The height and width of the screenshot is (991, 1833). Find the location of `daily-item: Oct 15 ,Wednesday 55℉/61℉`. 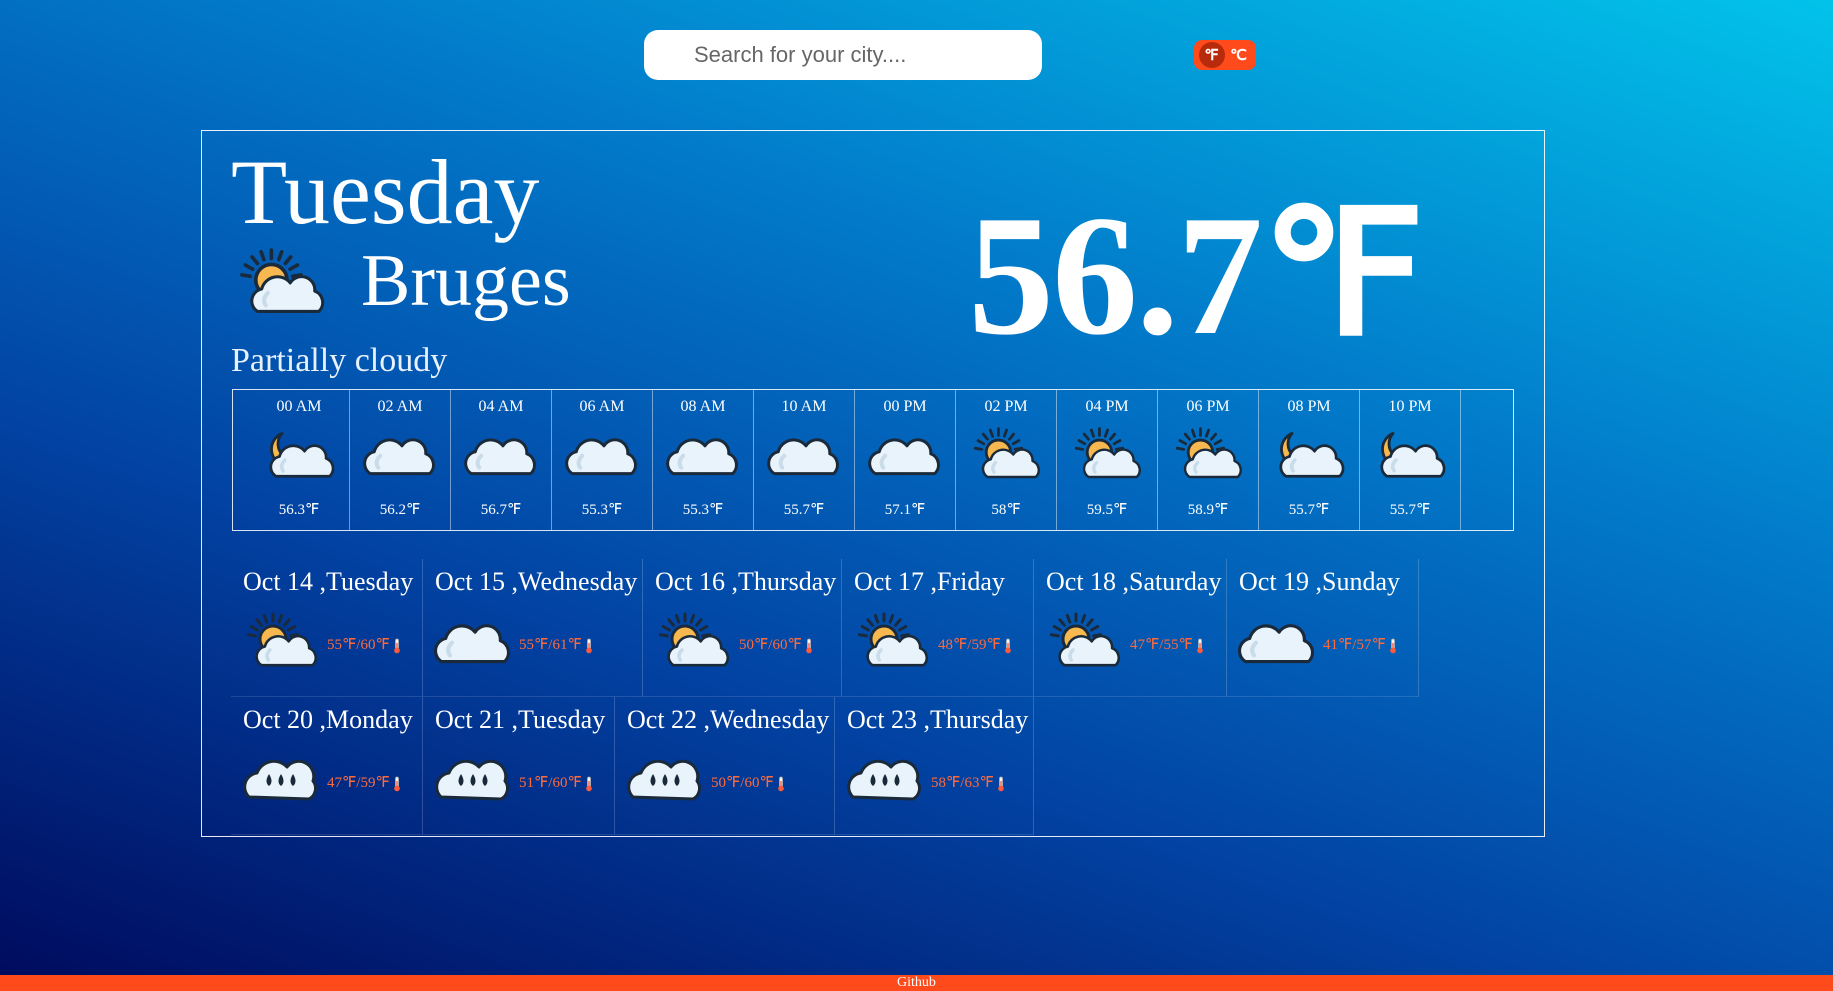

daily-item: Oct 15 ,Wednesday 55℉/61℉ is located at coordinates (533, 628).